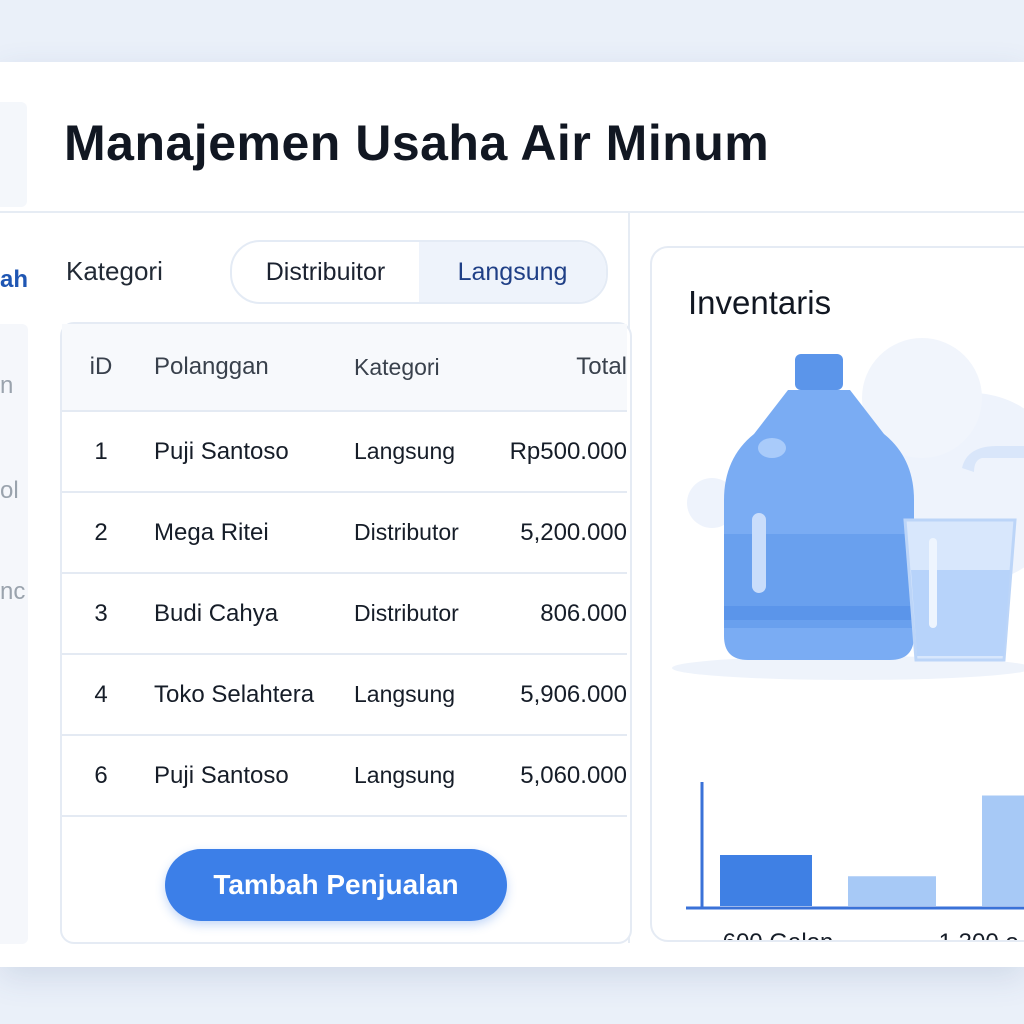  I want to click on table-row: 2 Mega Ritei Distributor 5,200.000, so click(344, 532).